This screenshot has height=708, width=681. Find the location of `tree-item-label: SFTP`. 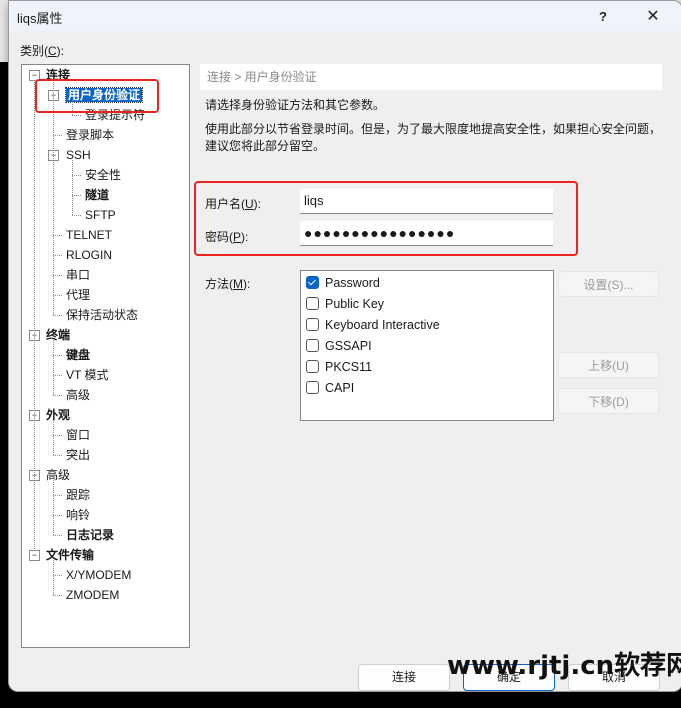

tree-item-label: SFTP is located at coordinates (100, 215).